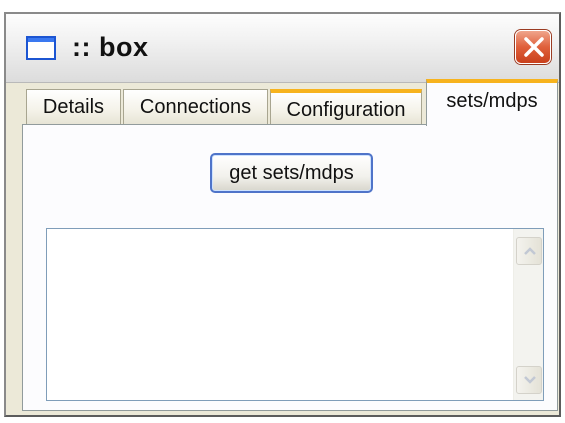 The image size is (565, 423). What do you see at coordinates (492, 102) in the screenshot?
I see `tab-sets-mdps: sets/mdps` at bounding box center [492, 102].